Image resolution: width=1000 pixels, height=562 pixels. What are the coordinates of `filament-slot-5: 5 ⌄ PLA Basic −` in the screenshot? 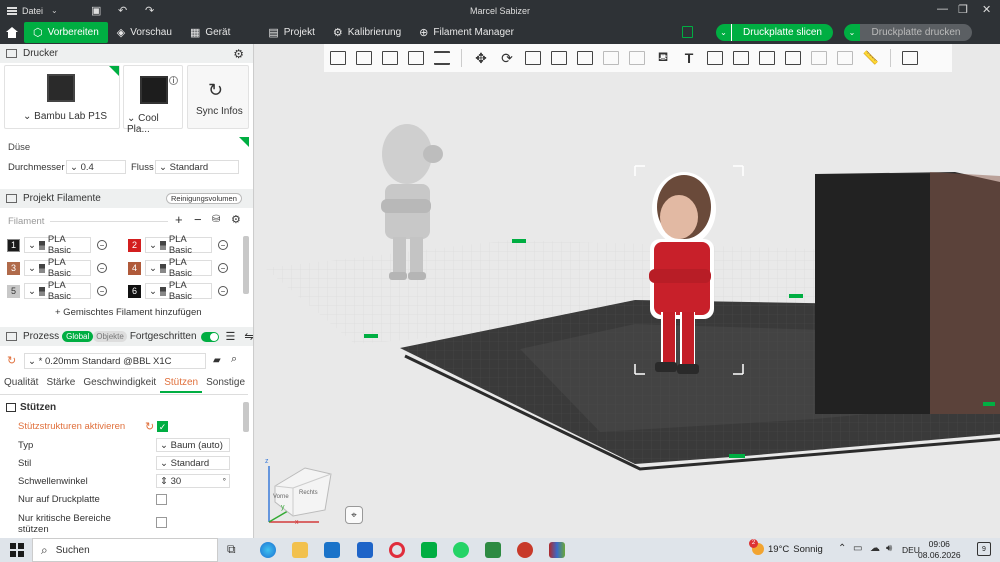 It's located at (57, 291).